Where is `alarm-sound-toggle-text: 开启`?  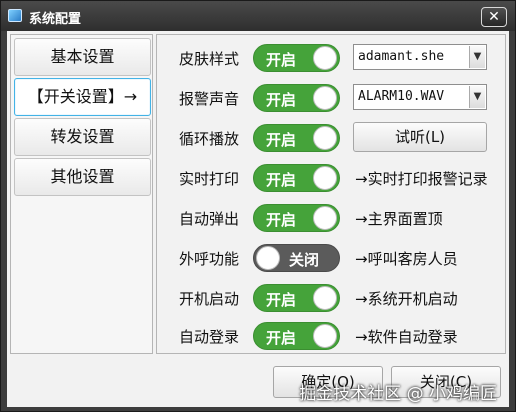
alarm-sound-toggle-text: 开启 is located at coordinates (281, 100).